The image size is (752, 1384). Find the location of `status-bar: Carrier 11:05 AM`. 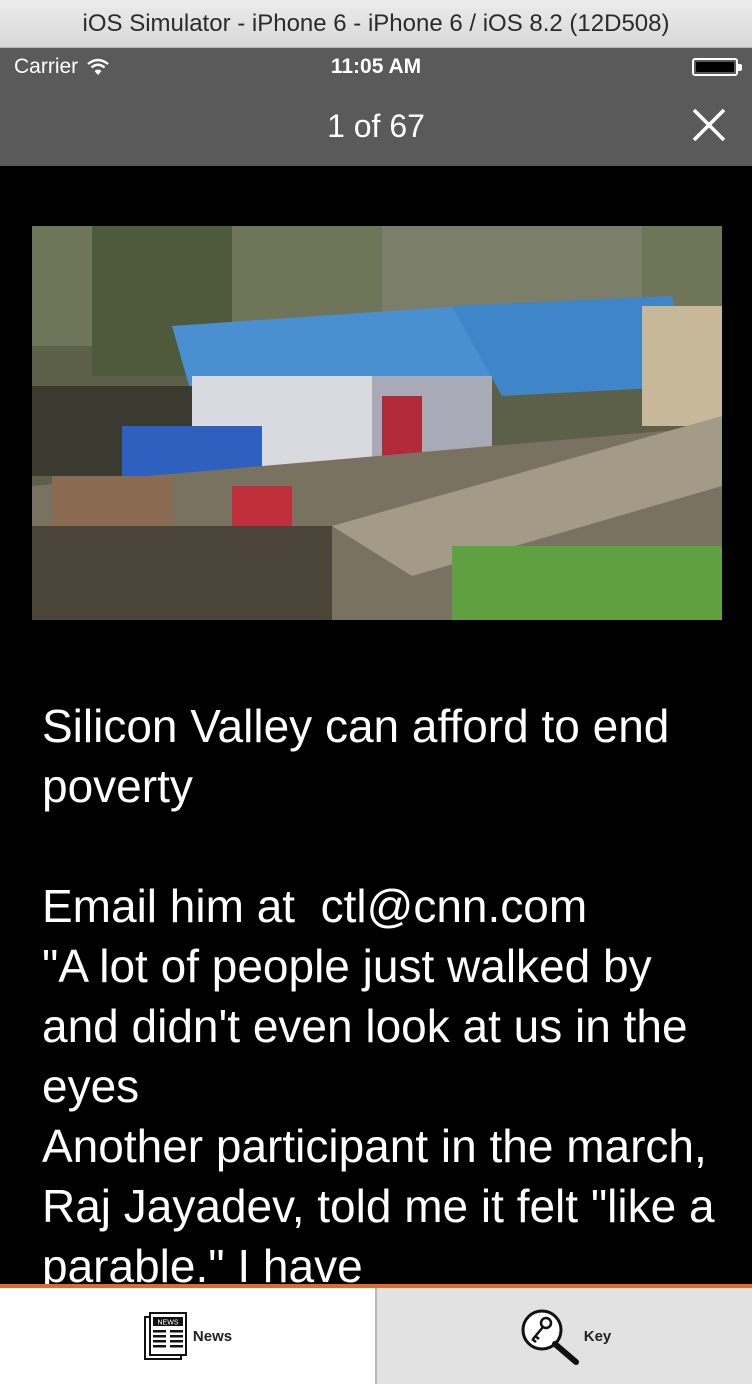

status-bar: Carrier 11:05 AM is located at coordinates (376, 67).